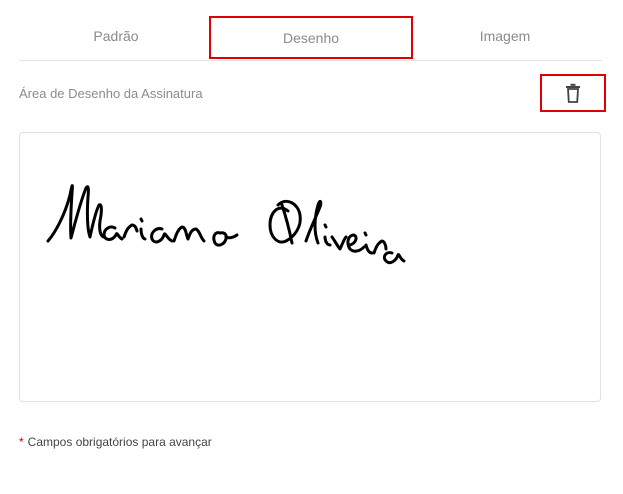 This screenshot has width=623, height=494. Describe the element at coordinates (116, 36) in the screenshot. I see `tab-padrao: Padrão` at that location.